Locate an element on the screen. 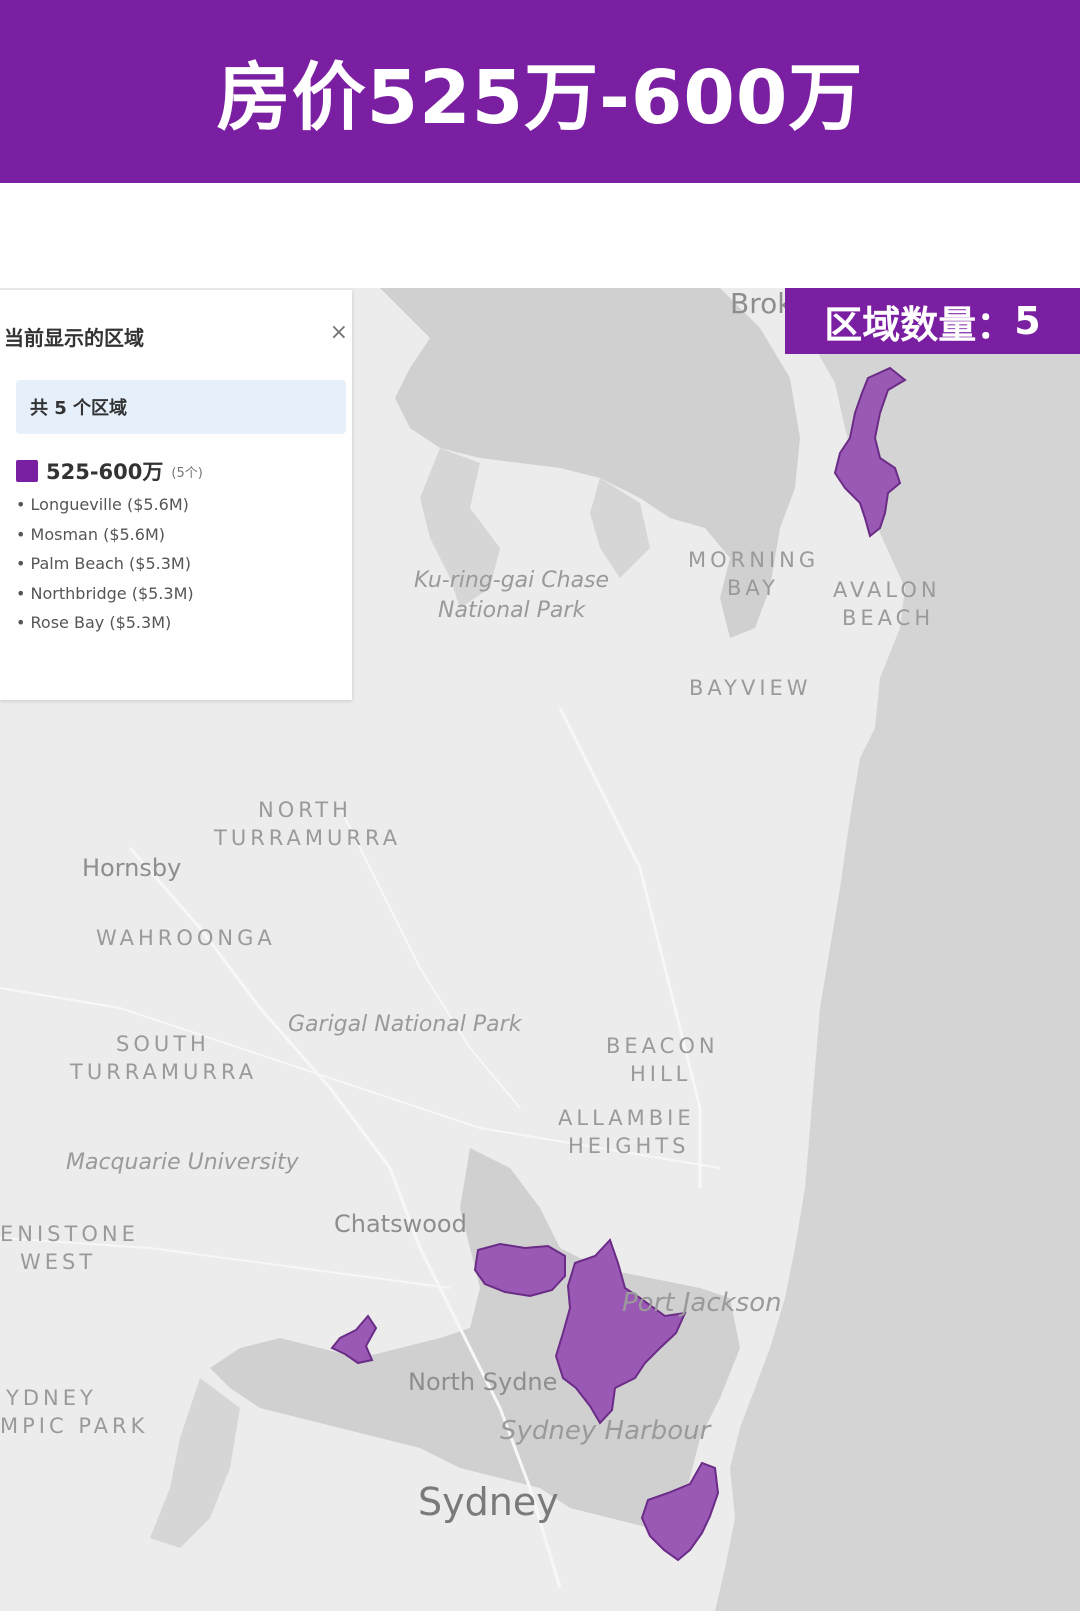 The height and width of the screenshot is (1611, 1080). label-kuringgai-2: National Park is located at coordinates (512, 610).